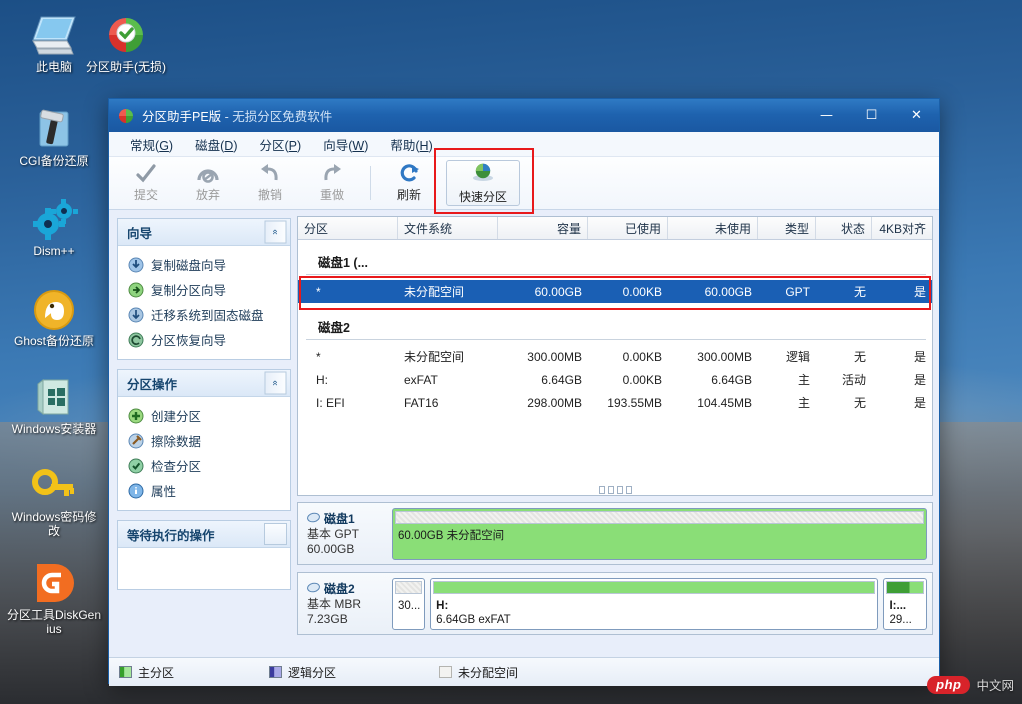  I want to click on disk-map-2-name-row: 磁盘2, so click(347, 588).